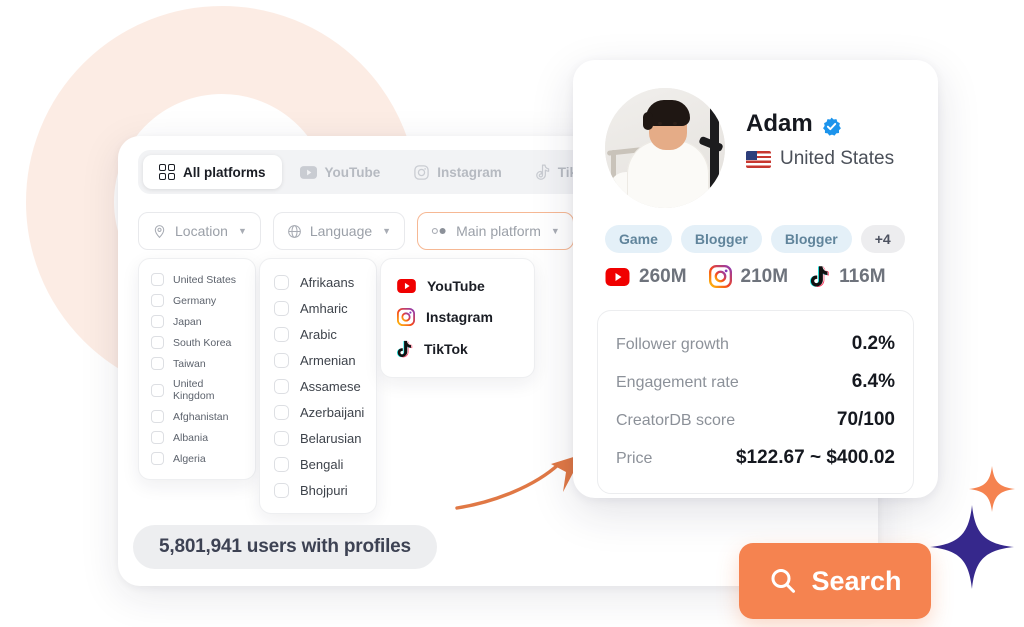 This screenshot has height=627, width=1024. I want to click on list-item: Armenian, so click(318, 360).